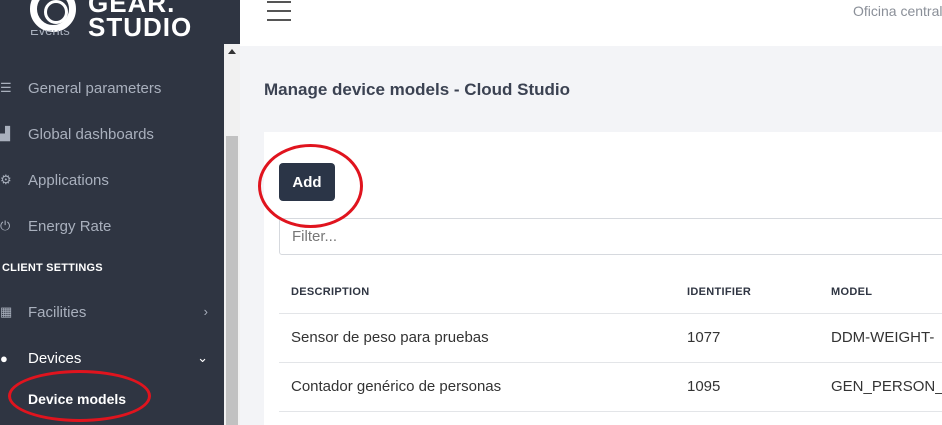  Describe the element at coordinates (205, 311) in the screenshot. I see `chevron-right-icon: ›` at that location.